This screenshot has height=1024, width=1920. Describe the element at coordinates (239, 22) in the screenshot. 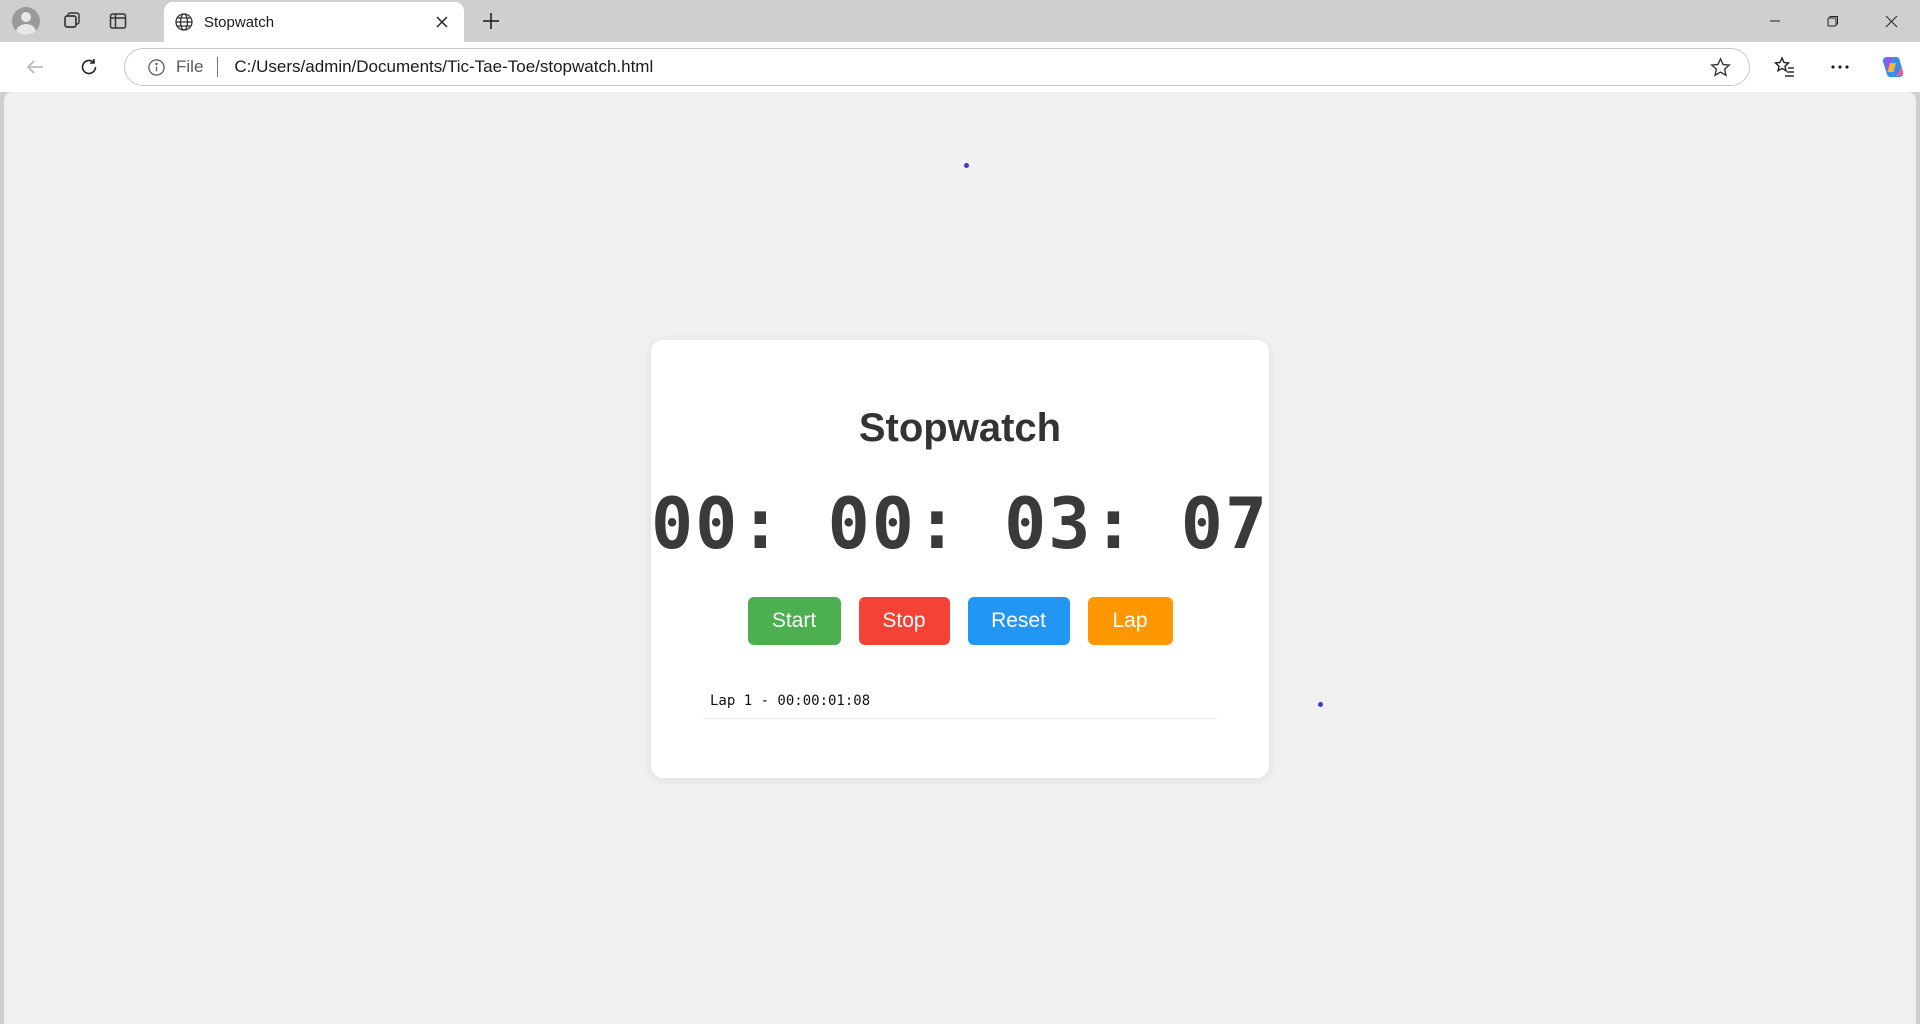

I see `tab-title: Stopwatch` at that location.